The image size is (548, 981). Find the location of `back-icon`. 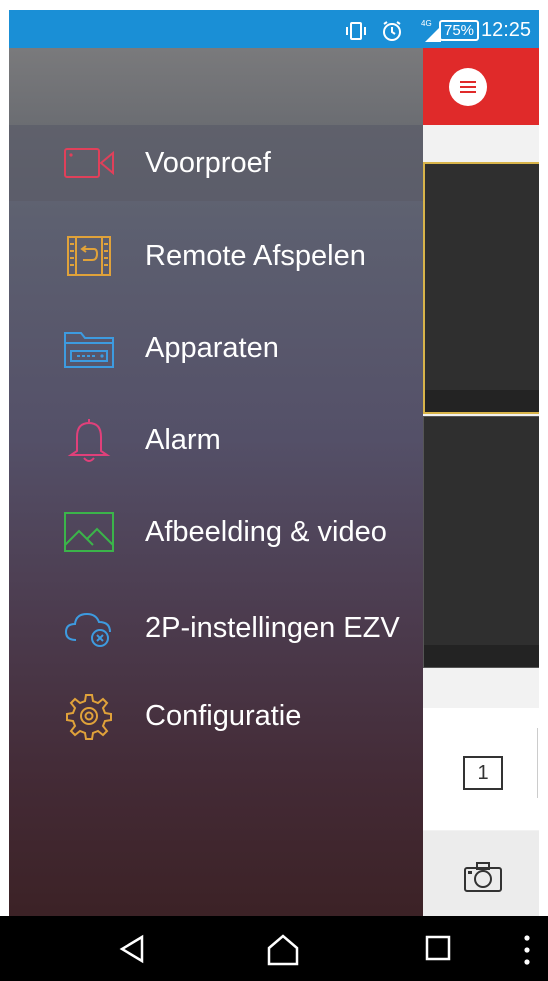

back-icon is located at coordinates (132, 949).